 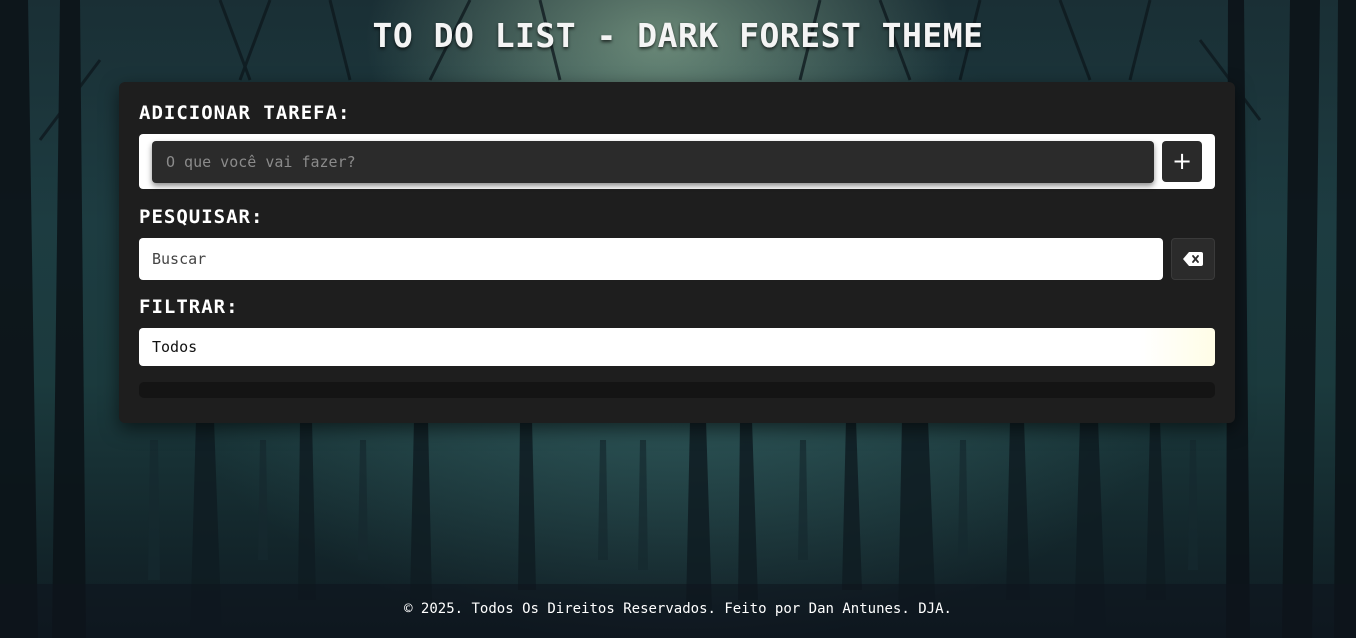 I want to click on task-input, so click(x=653, y=162).